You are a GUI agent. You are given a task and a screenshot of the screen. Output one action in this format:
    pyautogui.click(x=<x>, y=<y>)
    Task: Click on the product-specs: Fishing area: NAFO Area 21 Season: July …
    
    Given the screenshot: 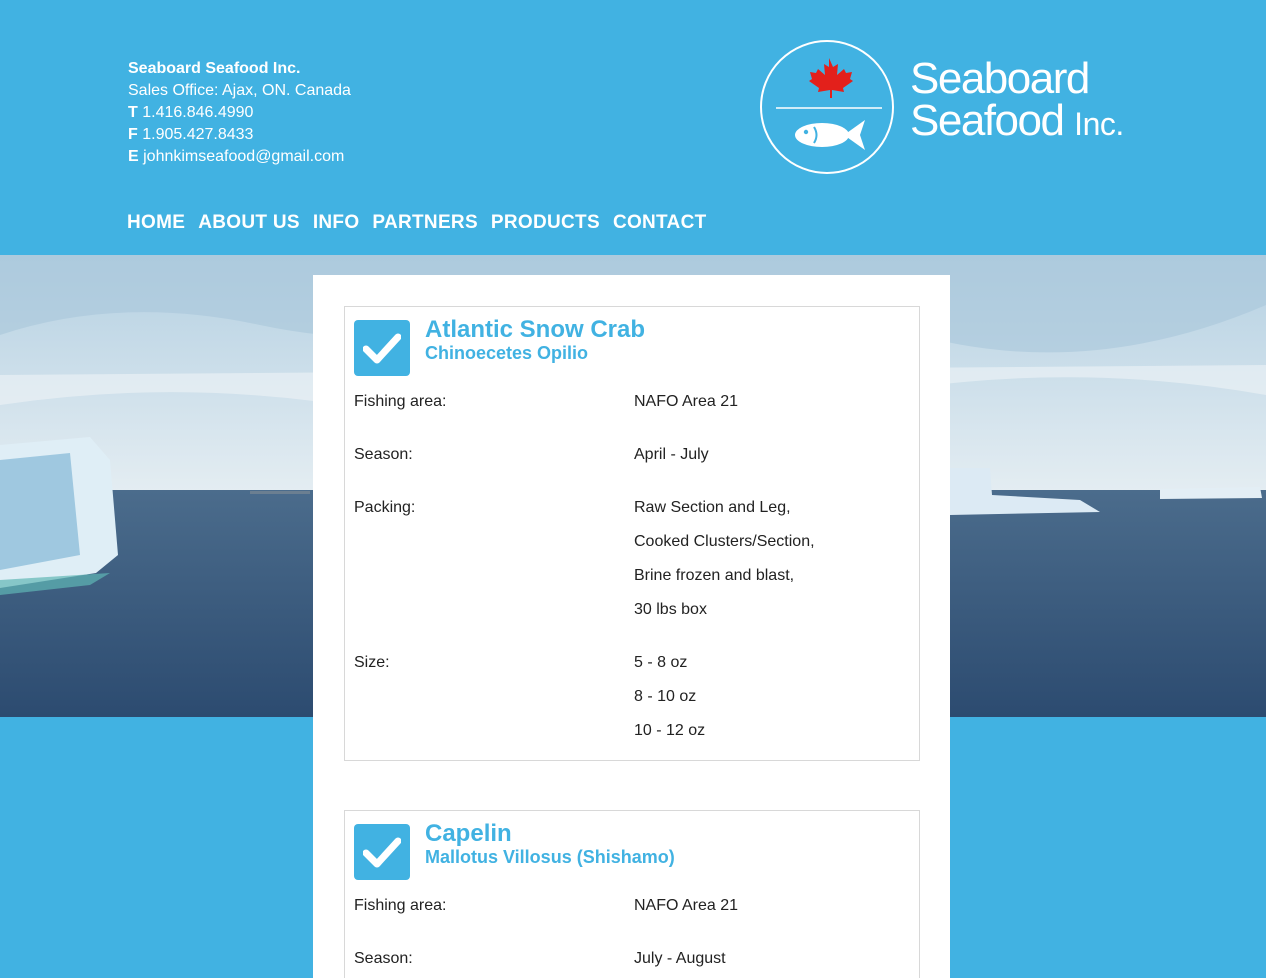 What is the action you would take?
    pyautogui.click(x=632, y=932)
    